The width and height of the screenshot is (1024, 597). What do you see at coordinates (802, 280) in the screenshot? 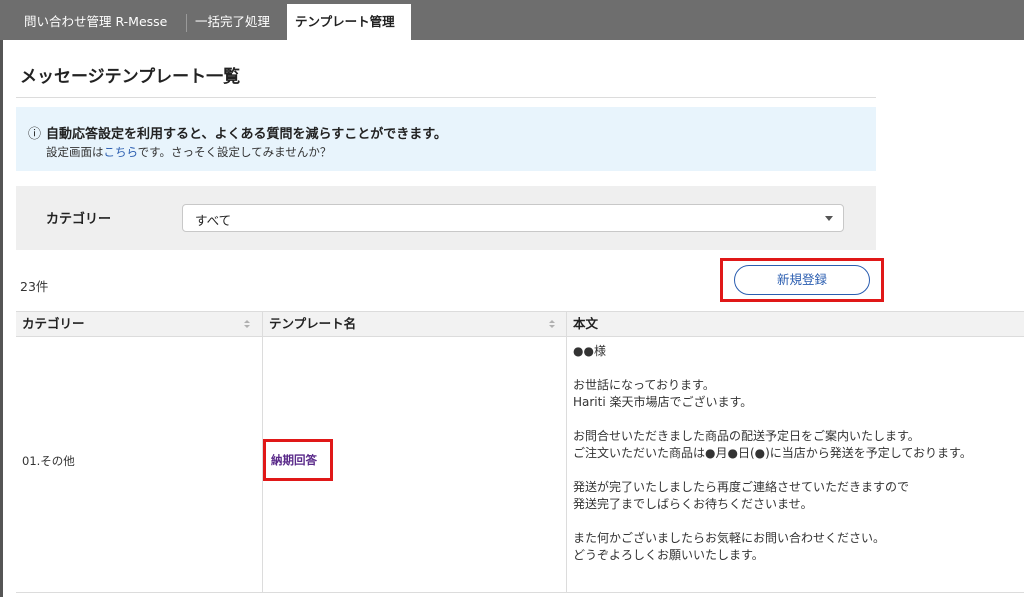
I see `new-register-button: 新規登録` at bounding box center [802, 280].